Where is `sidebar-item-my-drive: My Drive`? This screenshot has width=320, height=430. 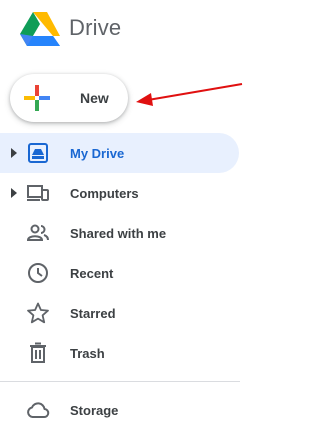
sidebar-item-my-drive: My Drive is located at coordinates (119, 153).